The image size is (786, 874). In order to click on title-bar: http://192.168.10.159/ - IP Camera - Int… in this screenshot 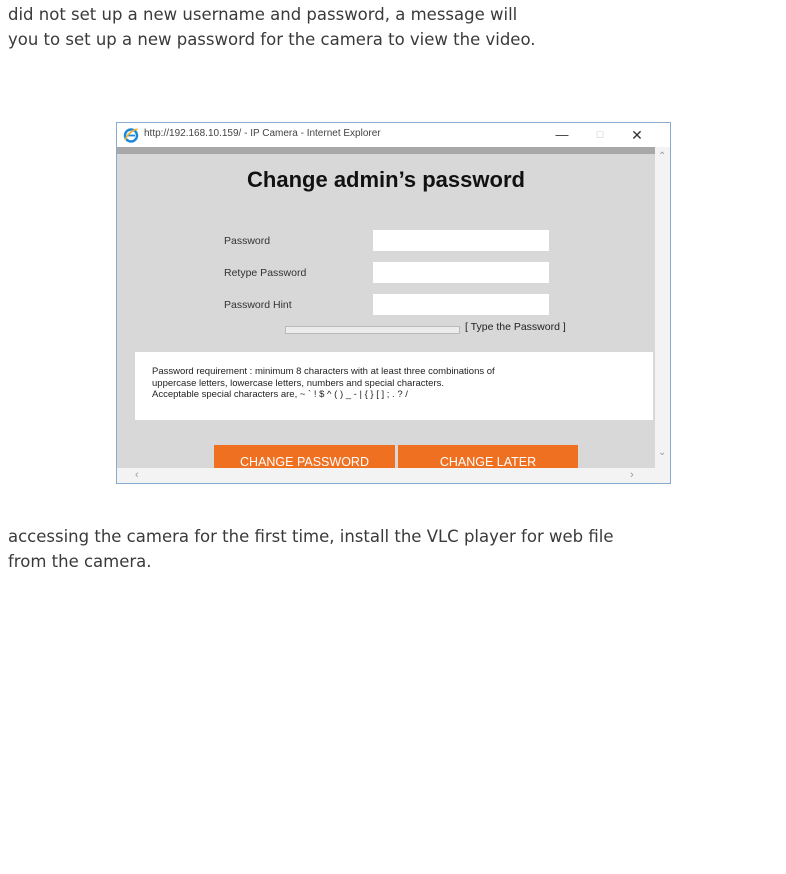, I will do `click(393, 135)`.